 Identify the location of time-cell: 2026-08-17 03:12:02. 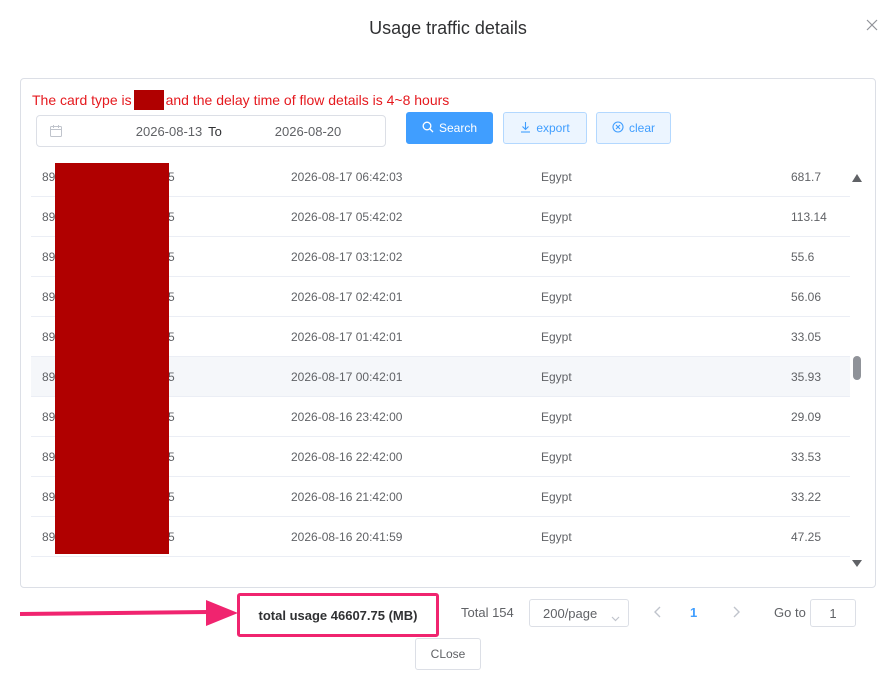
(347, 257).